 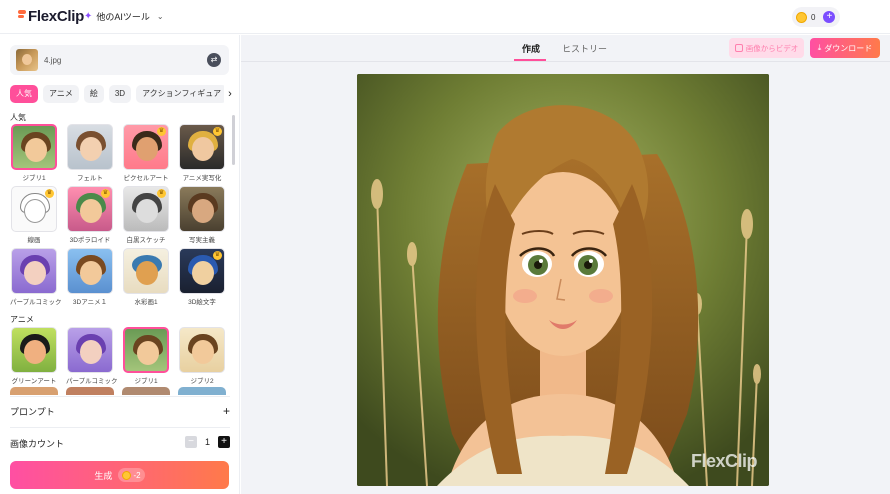 What do you see at coordinates (56, 16) in the screenshot?
I see `logo-text: FlexClip` at bounding box center [56, 16].